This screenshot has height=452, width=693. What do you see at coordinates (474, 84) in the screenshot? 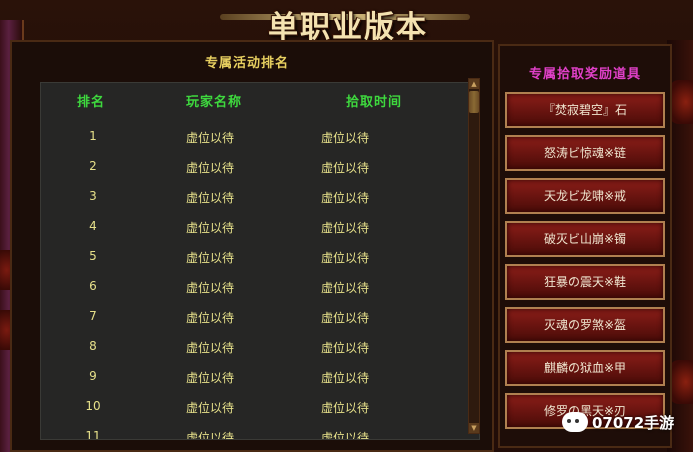
I see `scroll-up-icon: ▲` at bounding box center [474, 84].